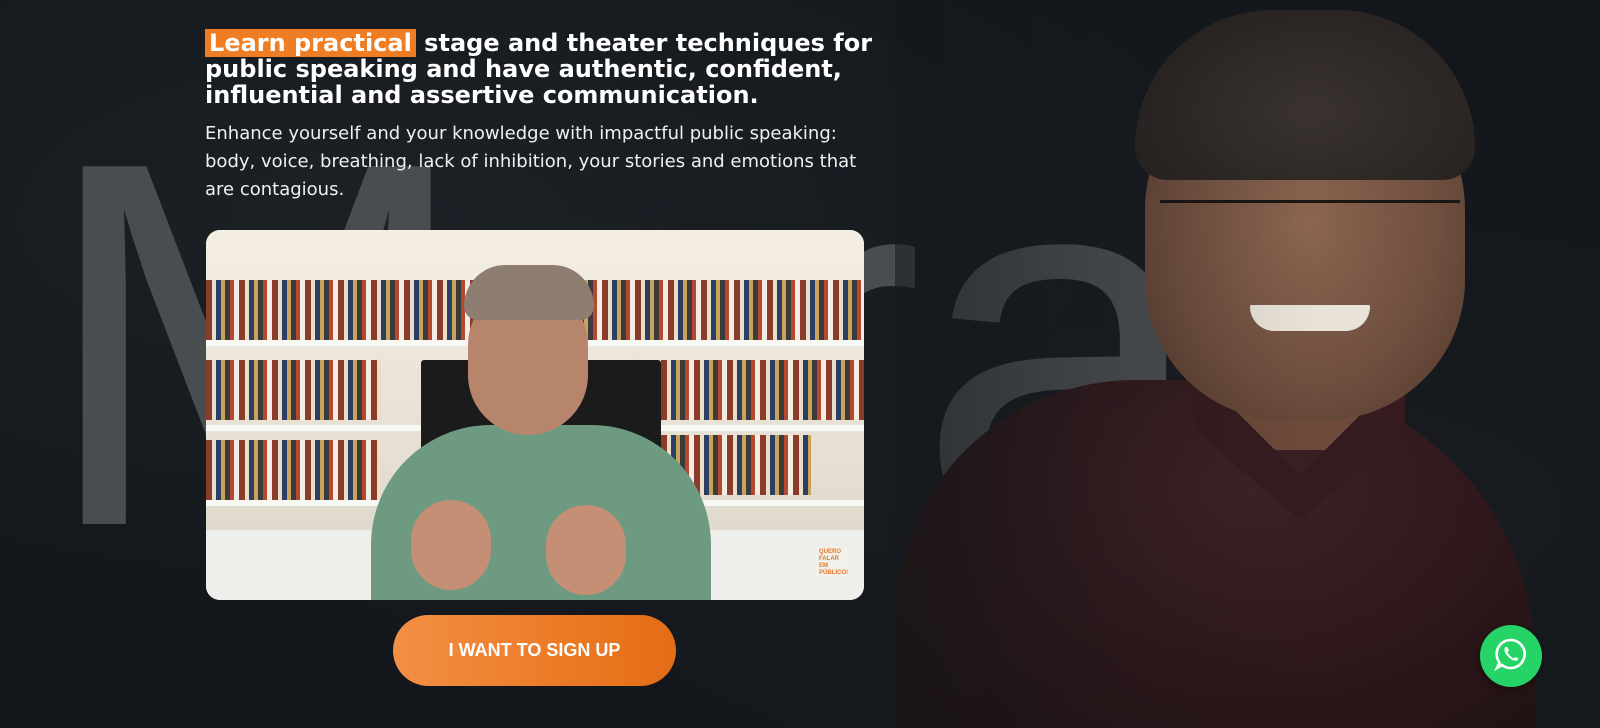 The width and height of the screenshot is (1600, 728). Describe the element at coordinates (534, 650) in the screenshot. I see `signup-button: I WANT TO SIGN UP` at that location.